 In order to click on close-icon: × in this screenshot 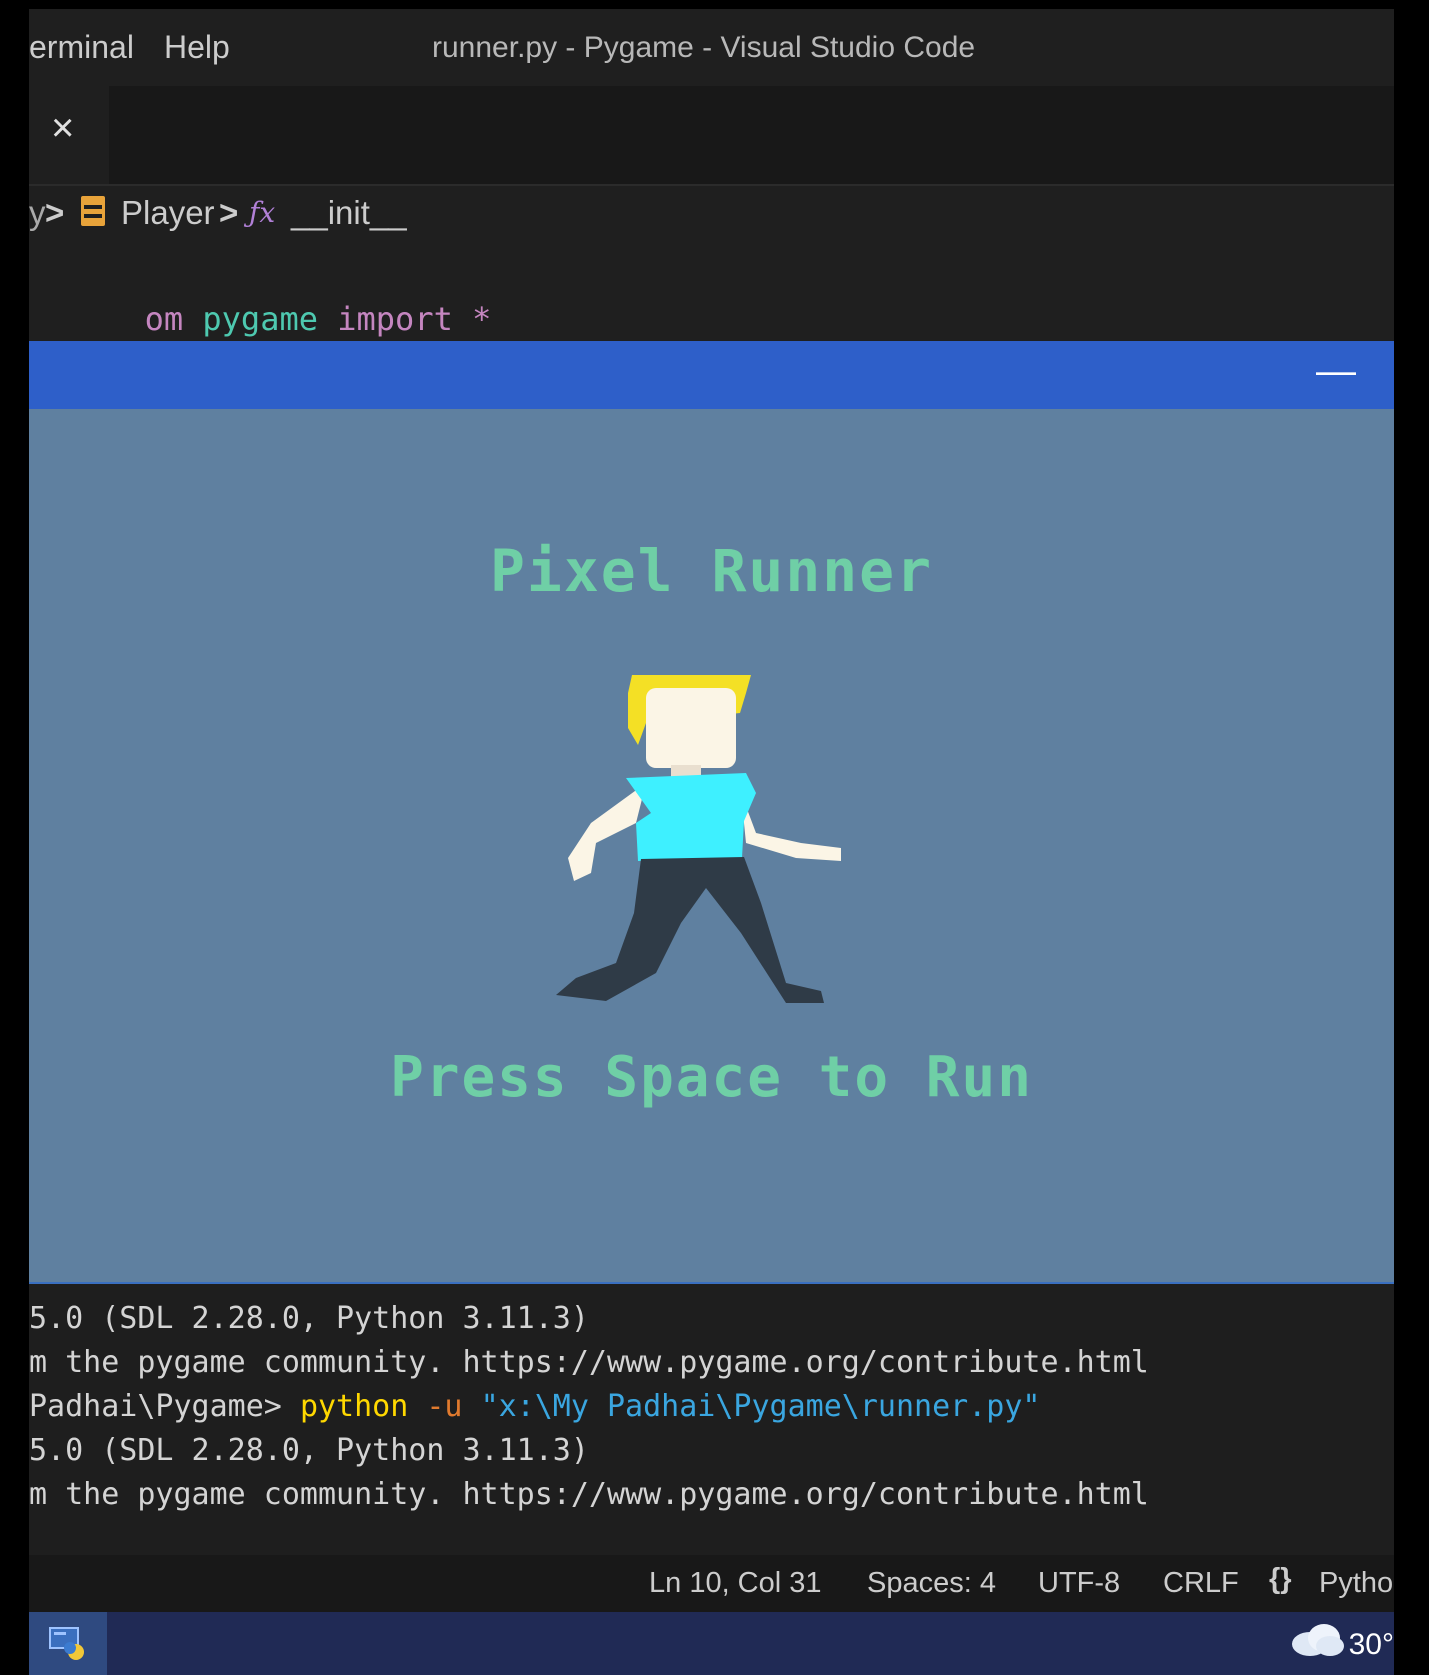, I will do `click(62, 128)`.